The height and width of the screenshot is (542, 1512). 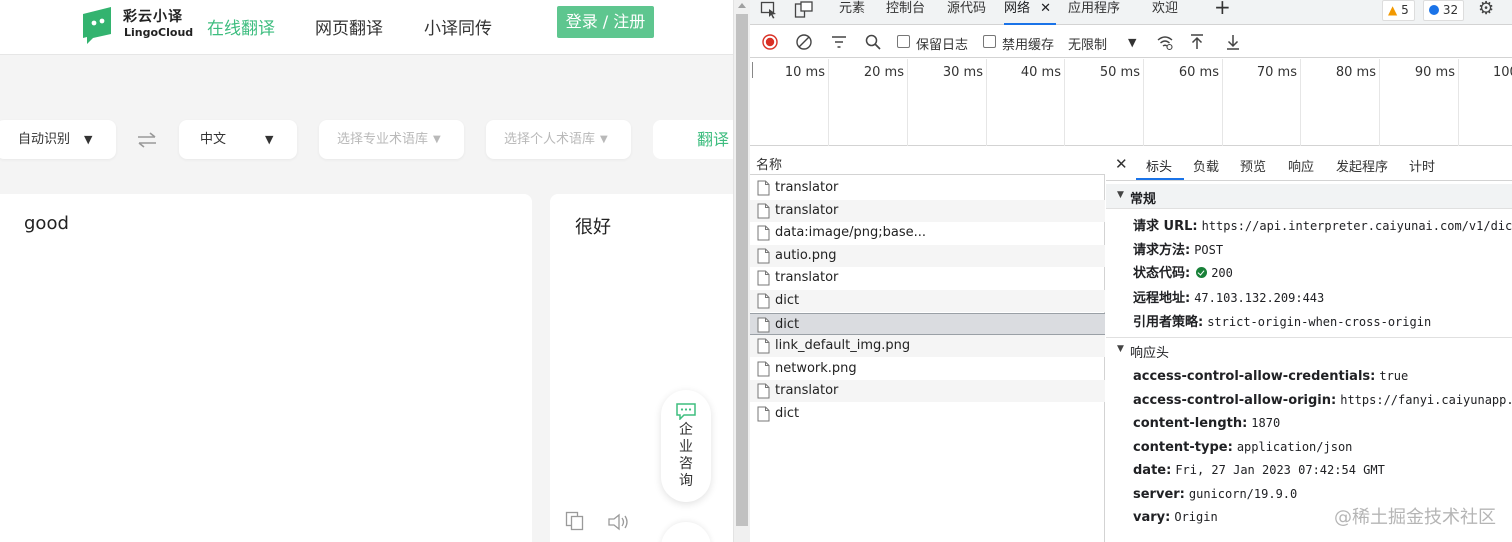 I want to click on nav-simultaneous: 小译同传, so click(x=458, y=26).